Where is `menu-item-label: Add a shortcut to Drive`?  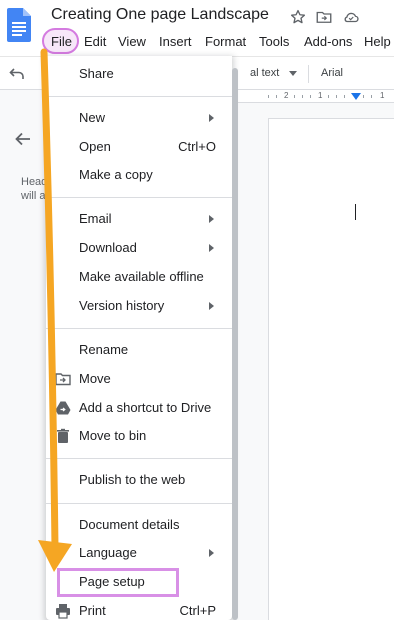
menu-item-label: Add a shortcut to Drive is located at coordinates (145, 407).